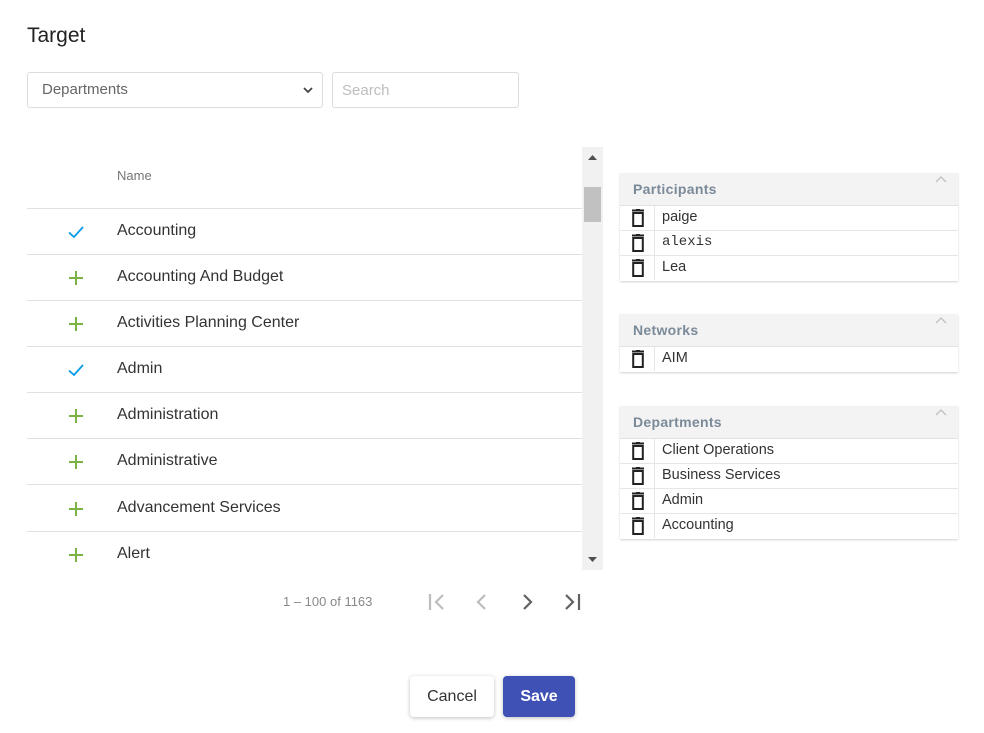 Image resolution: width=984 pixels, height=733 pixels. I want to click on row-name: Admin, so click(140, 368).